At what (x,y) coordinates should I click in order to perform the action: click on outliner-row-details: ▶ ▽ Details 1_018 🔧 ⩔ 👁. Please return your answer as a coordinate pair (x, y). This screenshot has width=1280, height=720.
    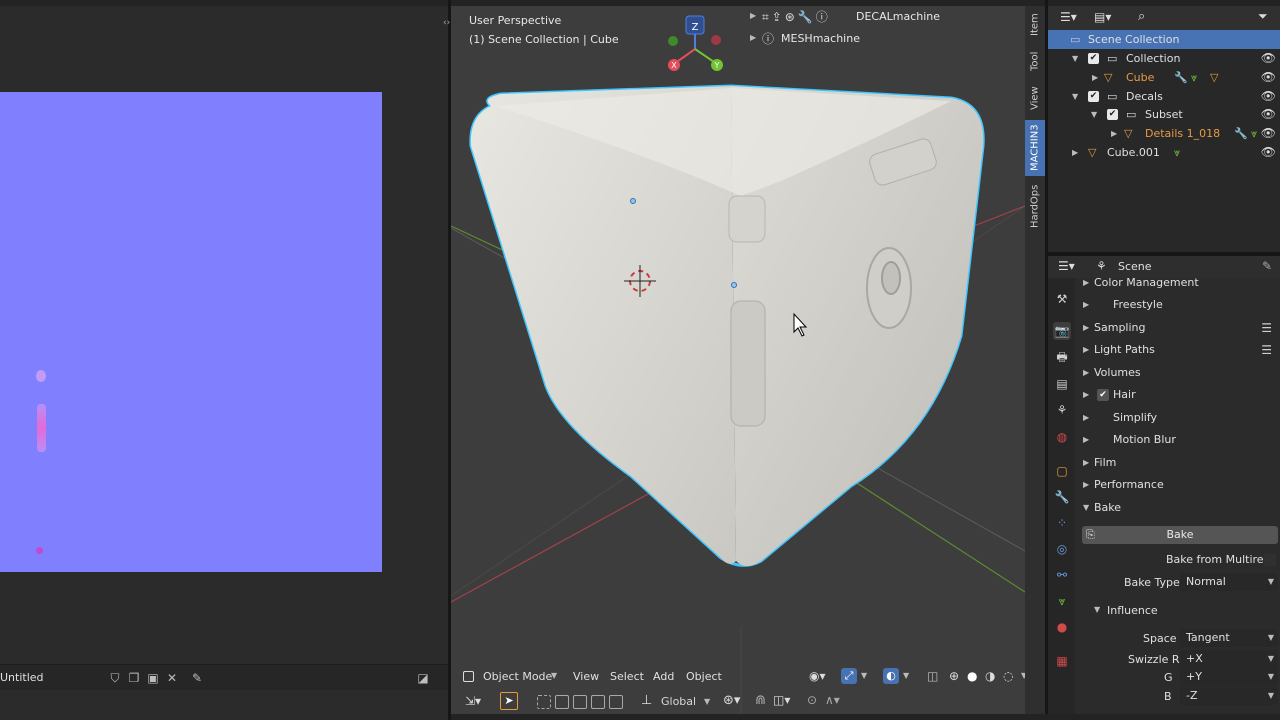
    Looking at the image, I should click on (1164, 133).